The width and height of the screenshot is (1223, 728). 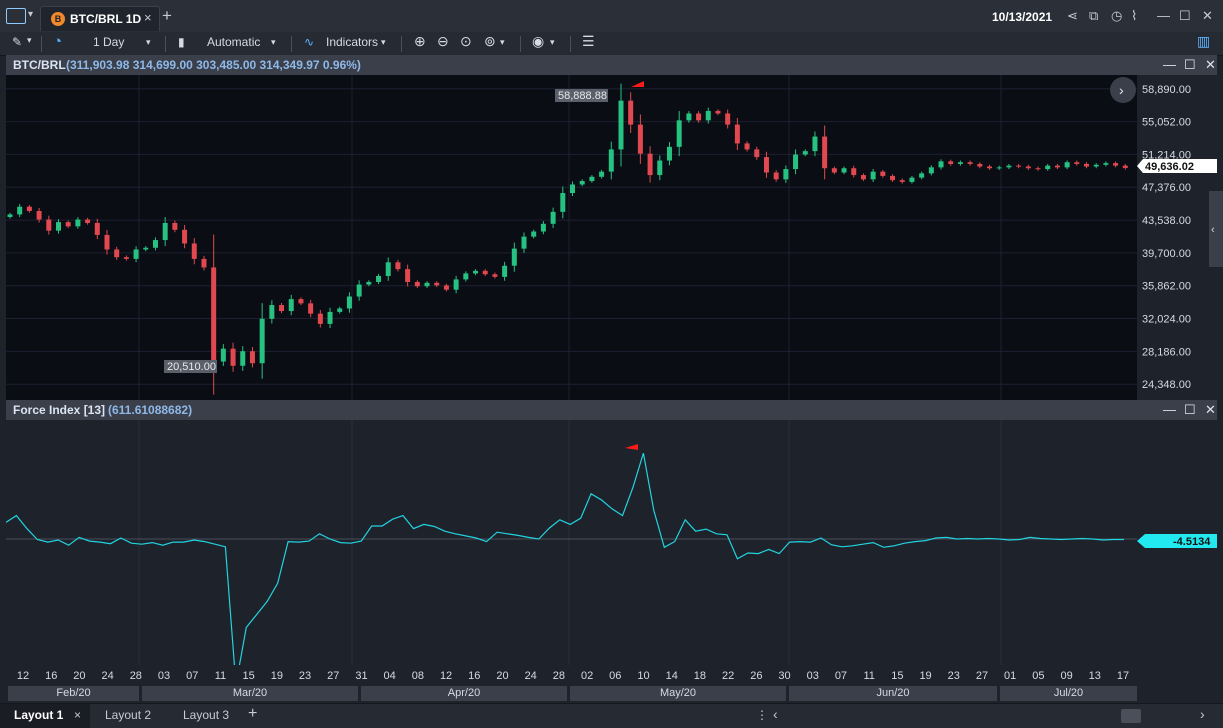 What do you see at coordinates (1131, 716) in the screenshot?
I see `scrollbar-thumb` at bounding box center [1131, 716].